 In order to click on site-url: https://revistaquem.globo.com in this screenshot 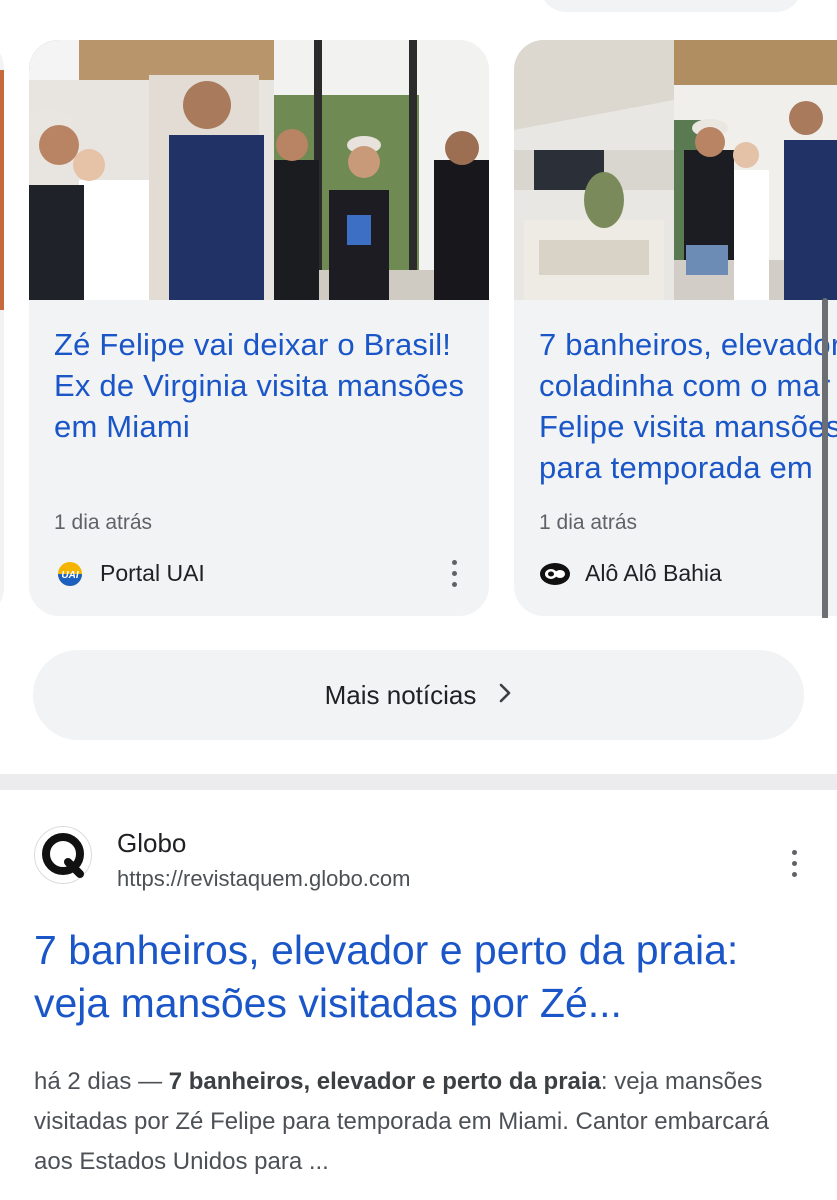, I will do `click(263, 879)`.